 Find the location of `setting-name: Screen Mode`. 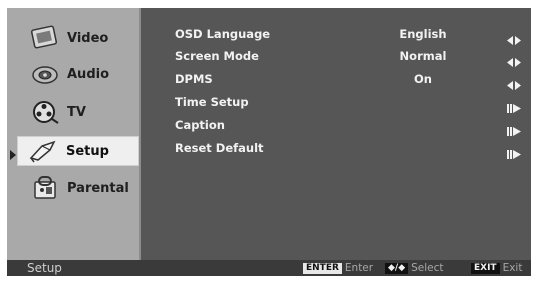

setting-name: Screen Mode is located at coordinates (217, 56).